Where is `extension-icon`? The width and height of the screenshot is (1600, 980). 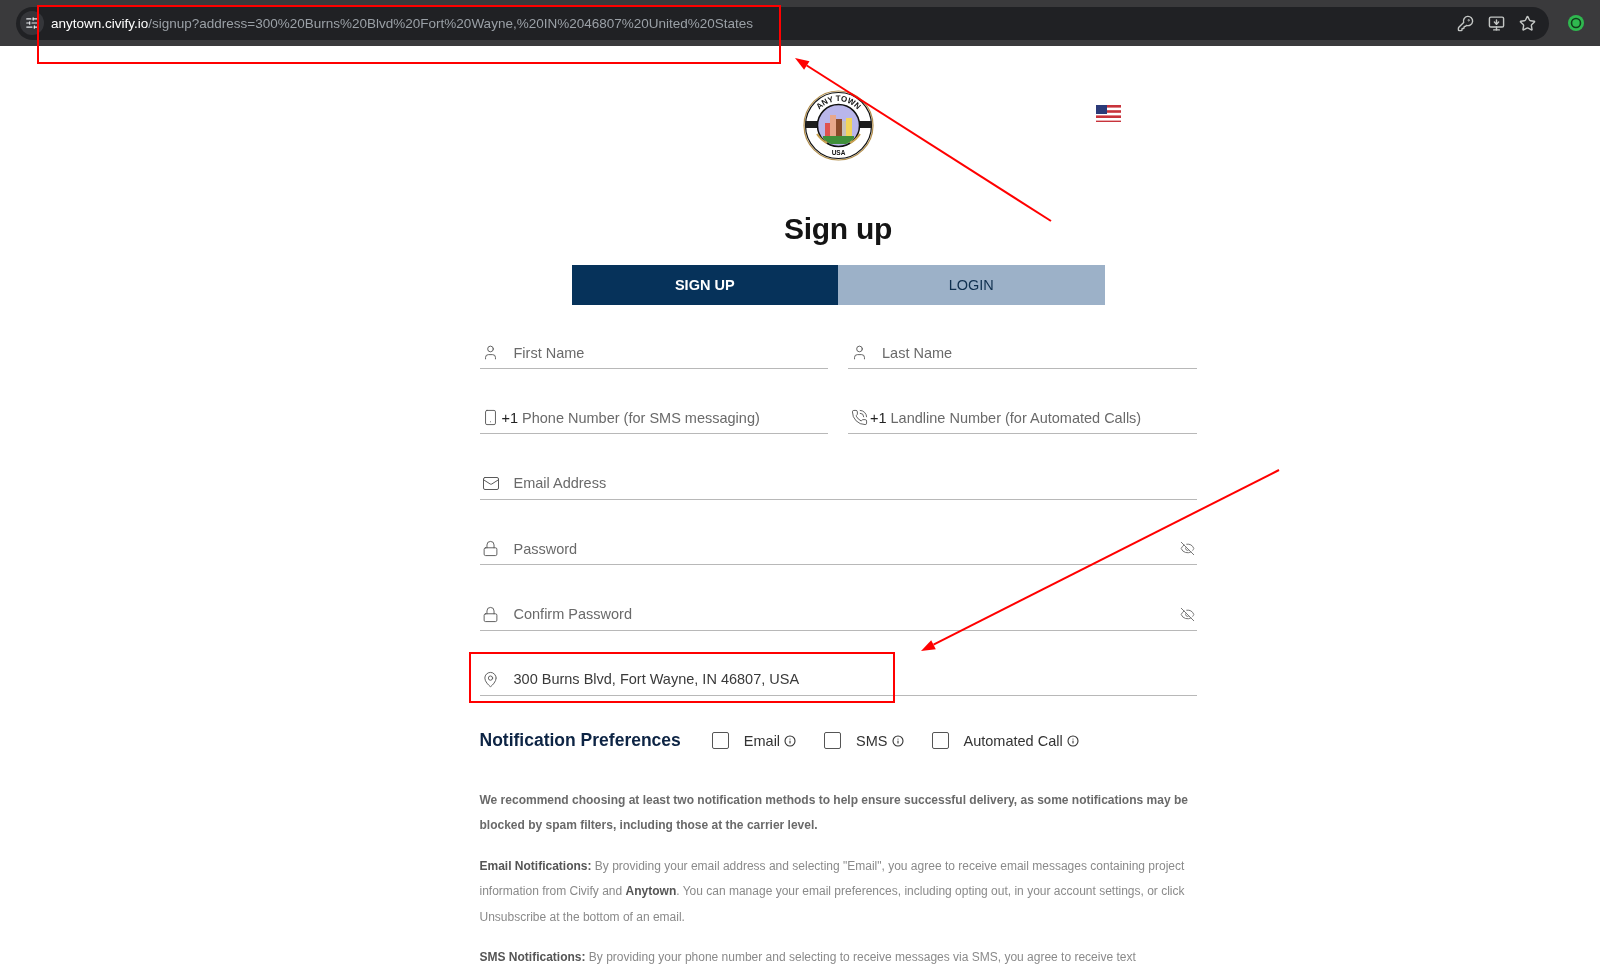
extension-icon is located at coordinates (1576, 23).